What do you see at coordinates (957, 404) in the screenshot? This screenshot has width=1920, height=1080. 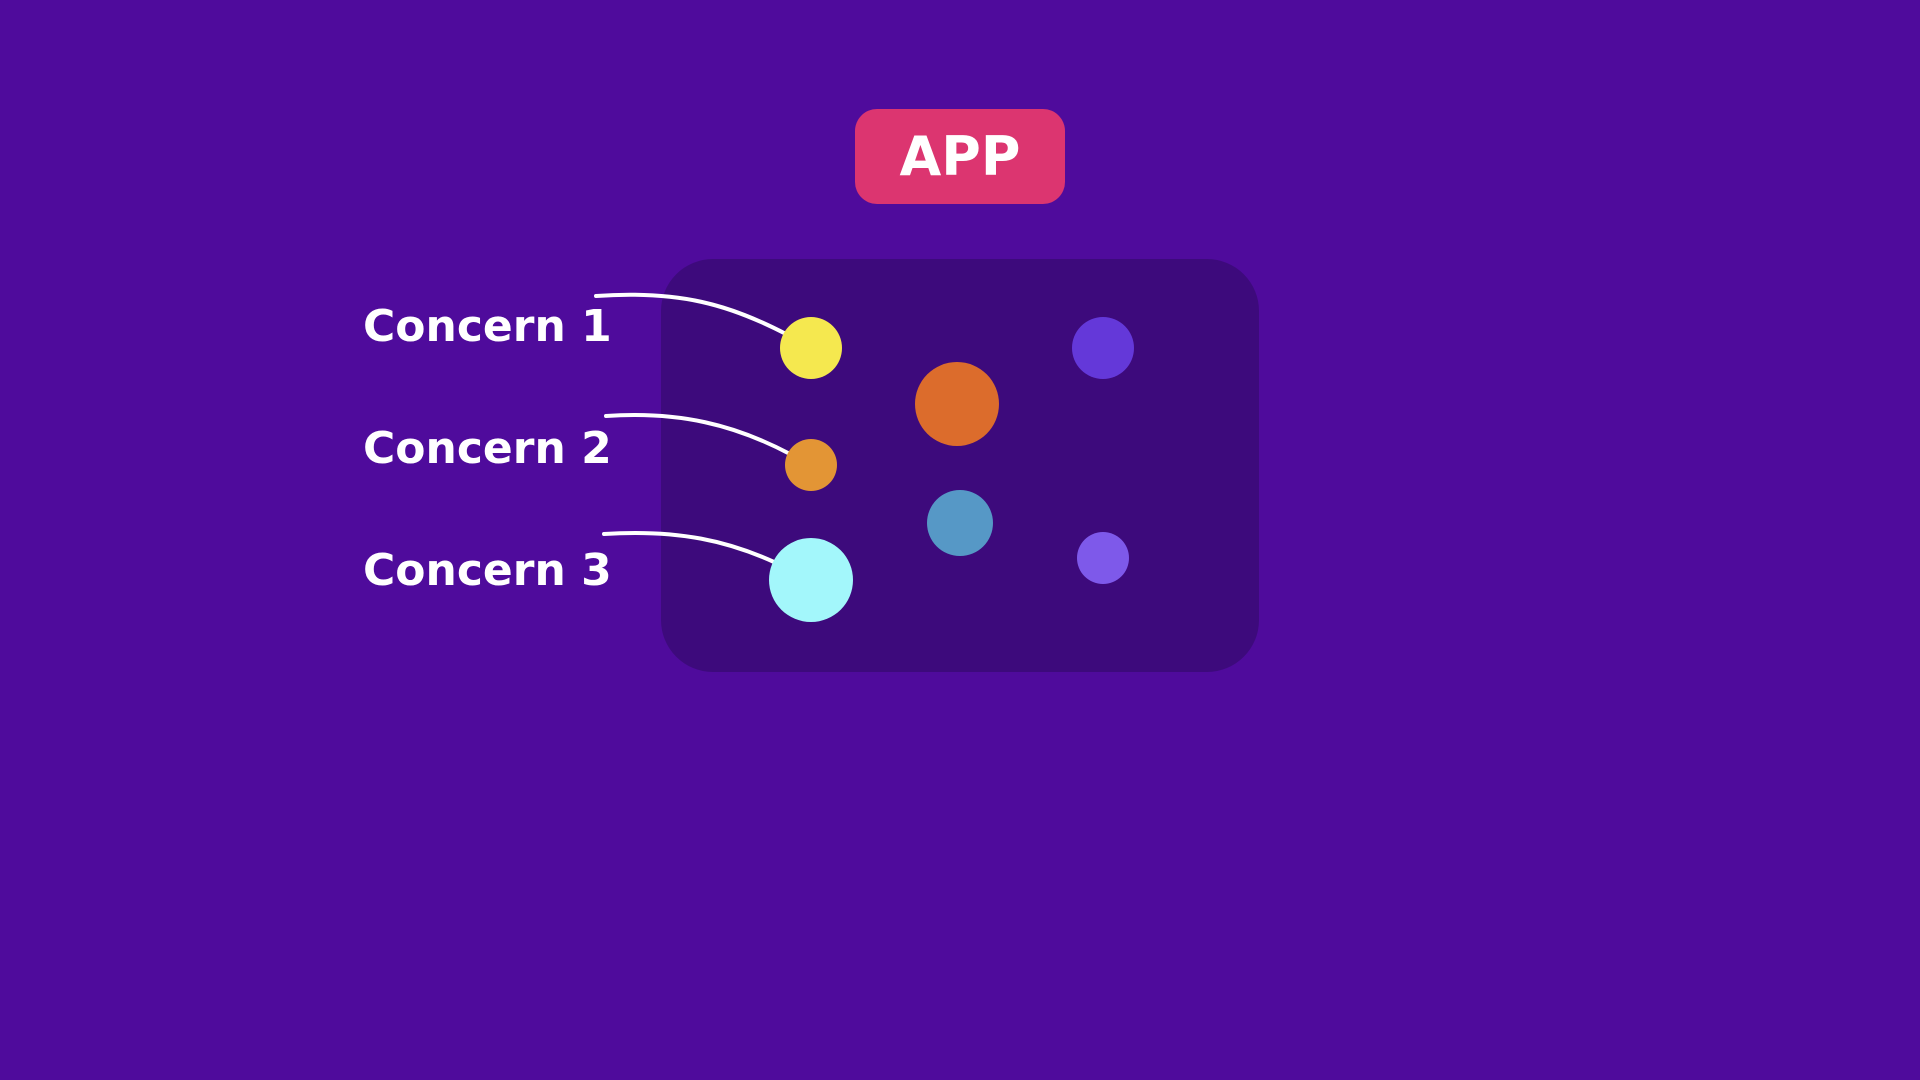 I see `node-orange` at bounding box center [957, 404].